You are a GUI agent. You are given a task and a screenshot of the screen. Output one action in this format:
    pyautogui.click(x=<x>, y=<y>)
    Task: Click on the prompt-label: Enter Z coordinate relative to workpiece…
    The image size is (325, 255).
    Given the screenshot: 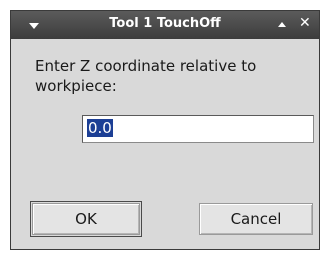 What is the action you would take?
    pyautogui.click(x=146, y=76)
    